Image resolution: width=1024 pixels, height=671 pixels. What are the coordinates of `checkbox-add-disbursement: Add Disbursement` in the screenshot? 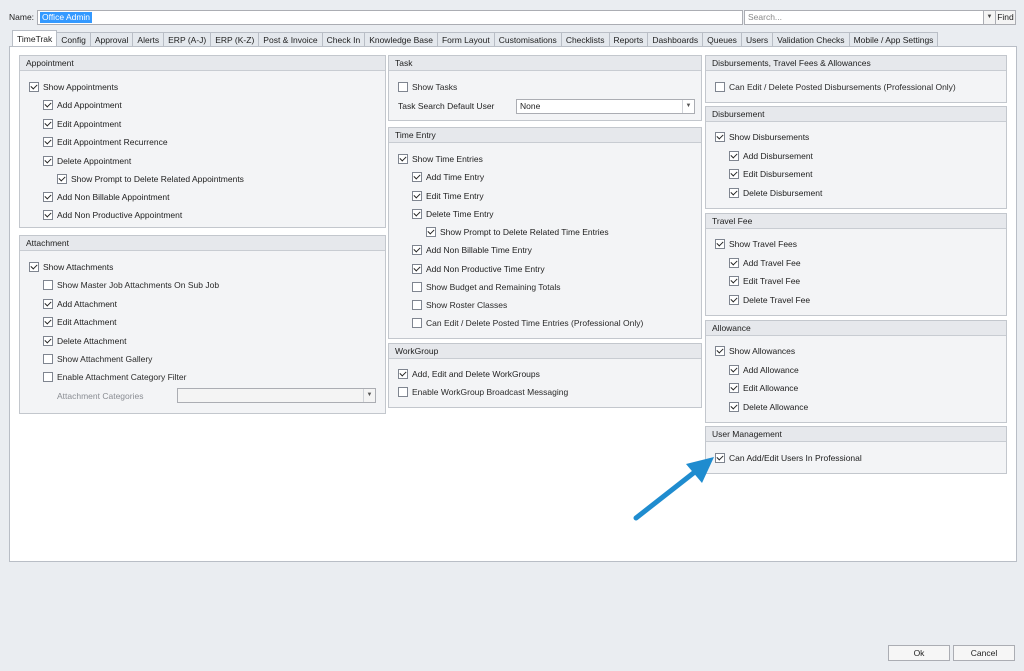 It's located at (771, 156).